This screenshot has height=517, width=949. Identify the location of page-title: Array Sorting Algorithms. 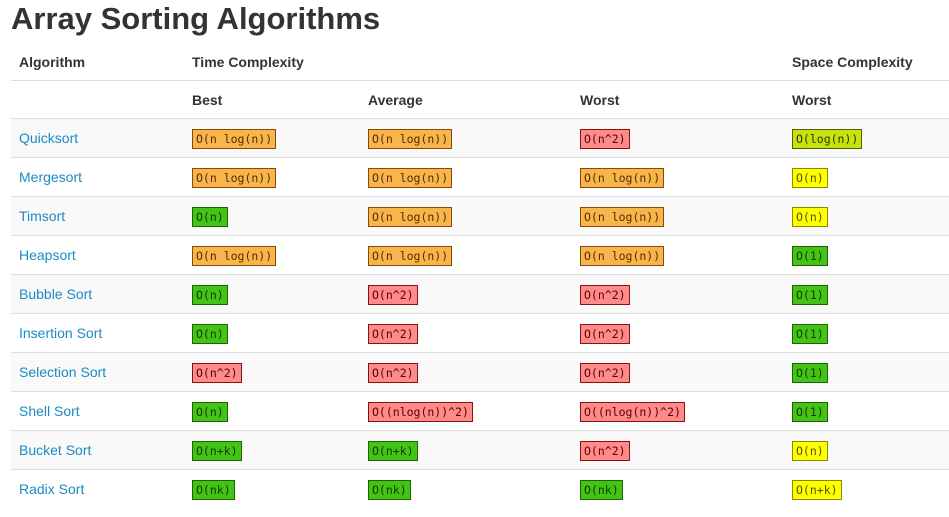
(196, 18).